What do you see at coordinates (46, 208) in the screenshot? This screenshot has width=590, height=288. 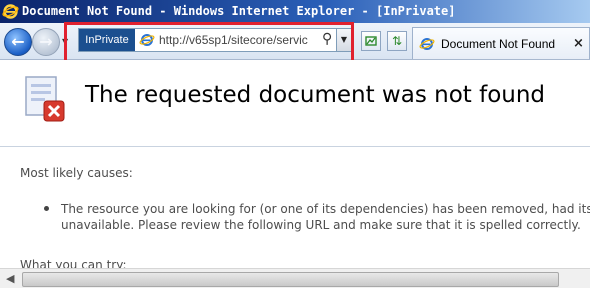 I see `bullet-icon` at bounding box center [46, 208].